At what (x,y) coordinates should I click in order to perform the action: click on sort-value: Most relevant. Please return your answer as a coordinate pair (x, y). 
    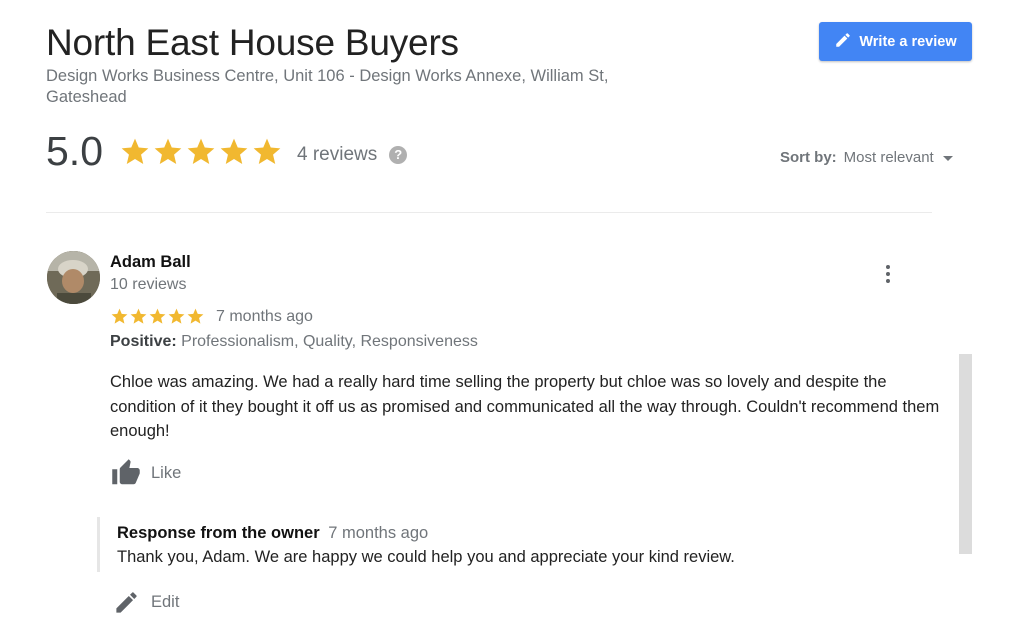
    Looking at the image, I should click on (888, 157).